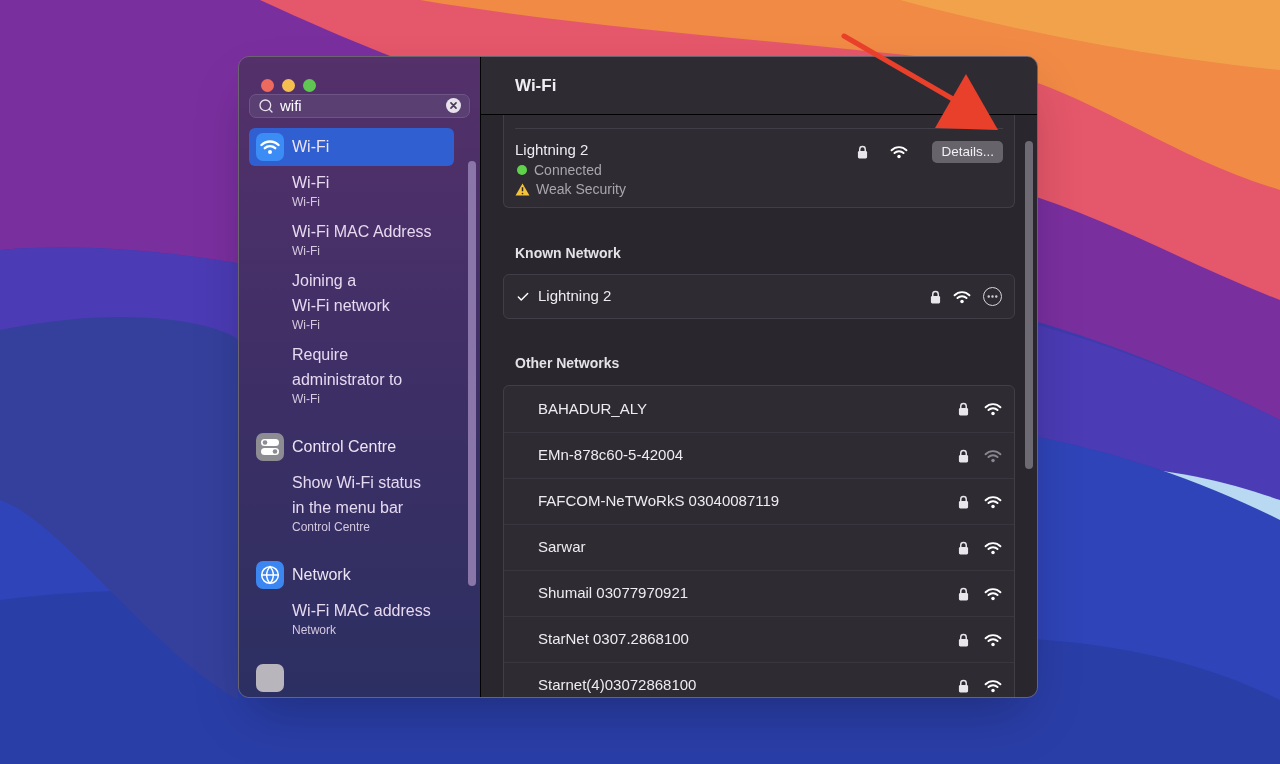  What do you see at coordinates (562, 547) in the screenshot?
I see `network-name: Sarwar` at bounding box center [562, 547].